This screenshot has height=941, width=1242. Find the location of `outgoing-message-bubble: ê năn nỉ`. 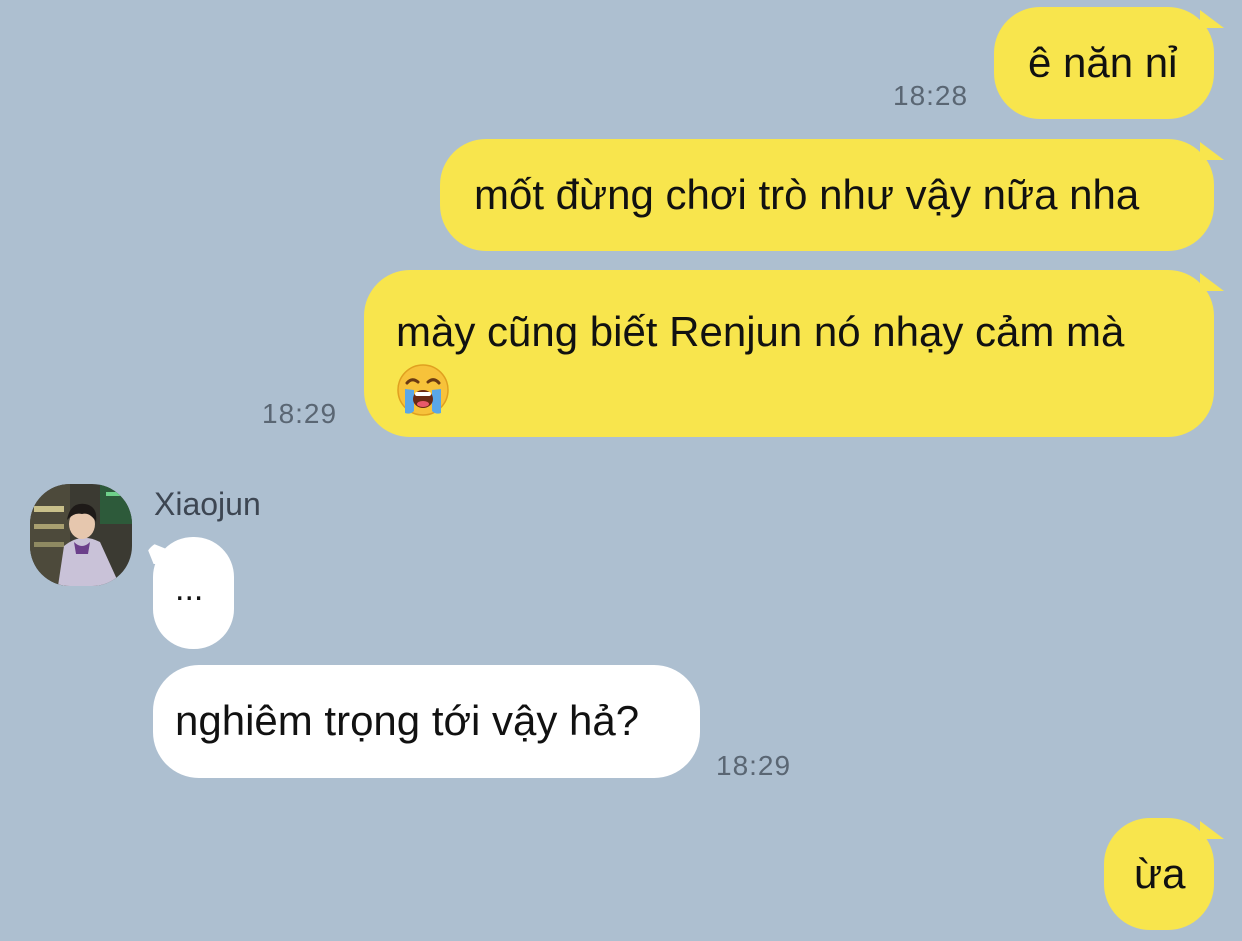

outgoing-message-bubble: ê năn nỉ is located at coordinates (1104, 63).